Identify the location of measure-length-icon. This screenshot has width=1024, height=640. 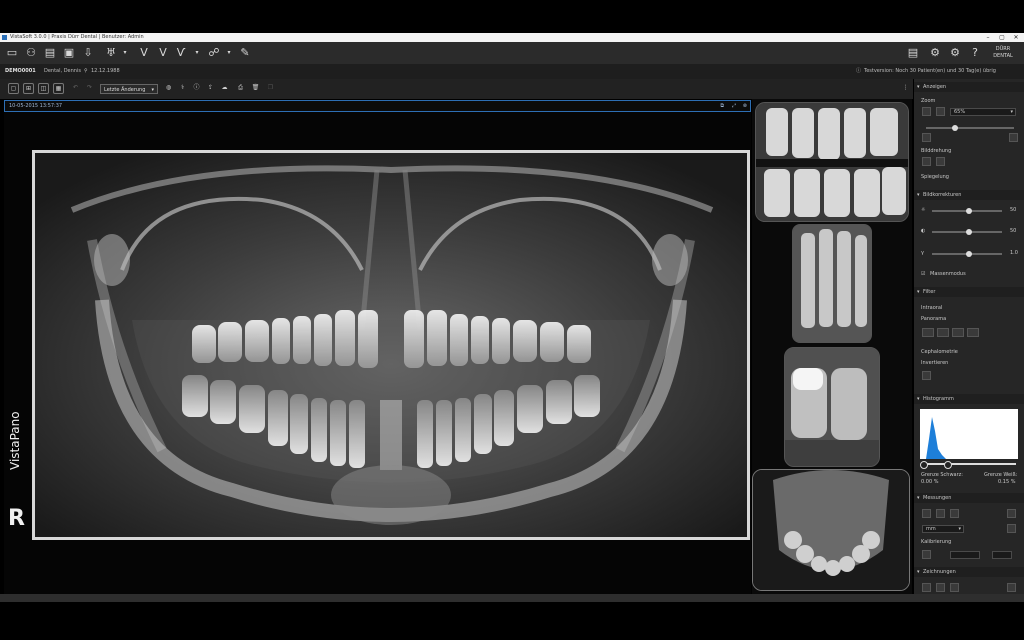
(926, 513).